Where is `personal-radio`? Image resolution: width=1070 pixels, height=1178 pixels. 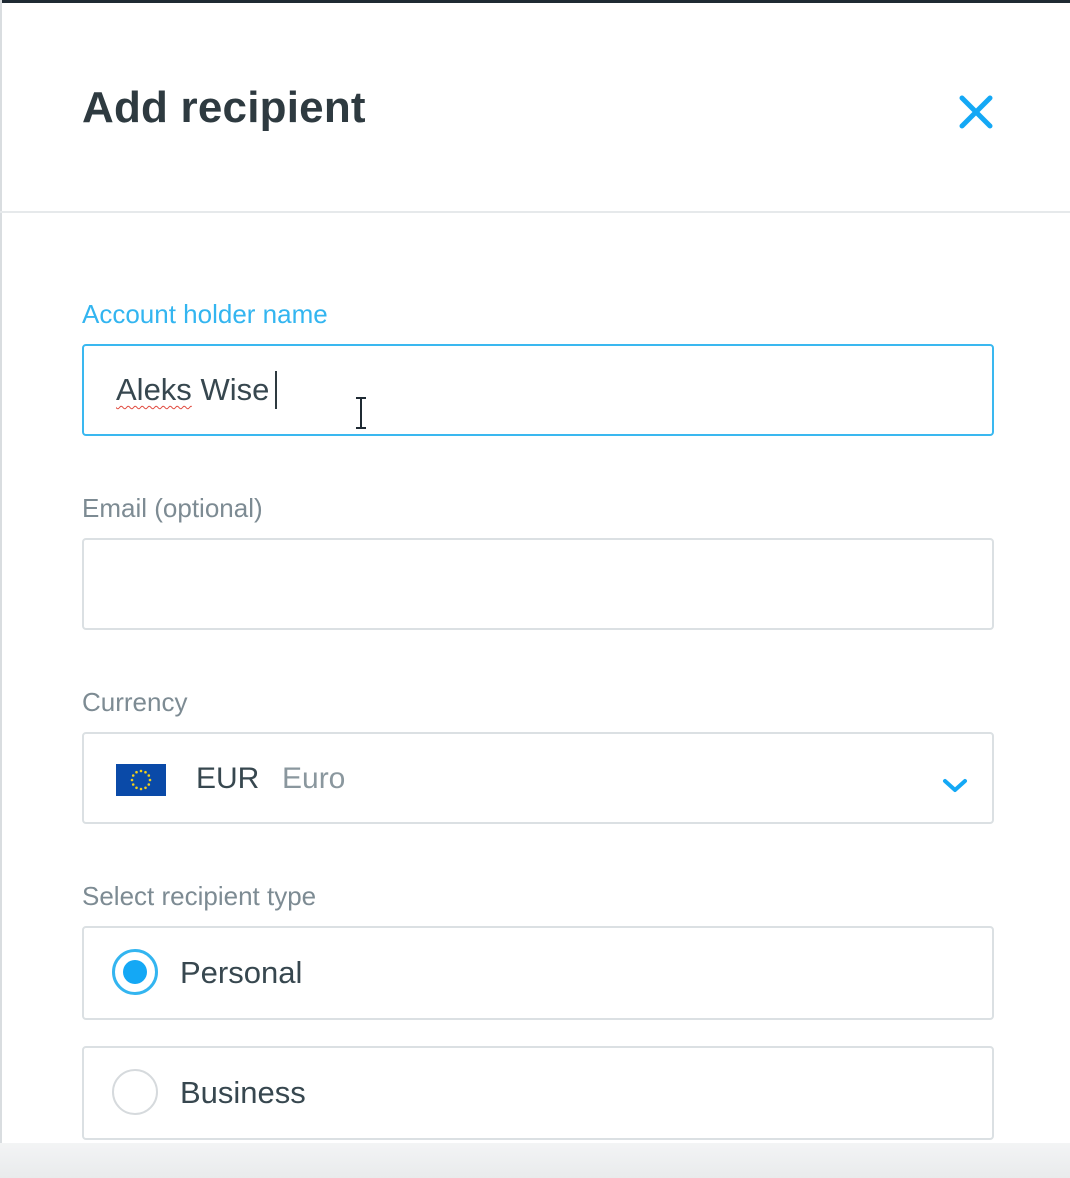
personal-radio is located at coordinates (135, 972).